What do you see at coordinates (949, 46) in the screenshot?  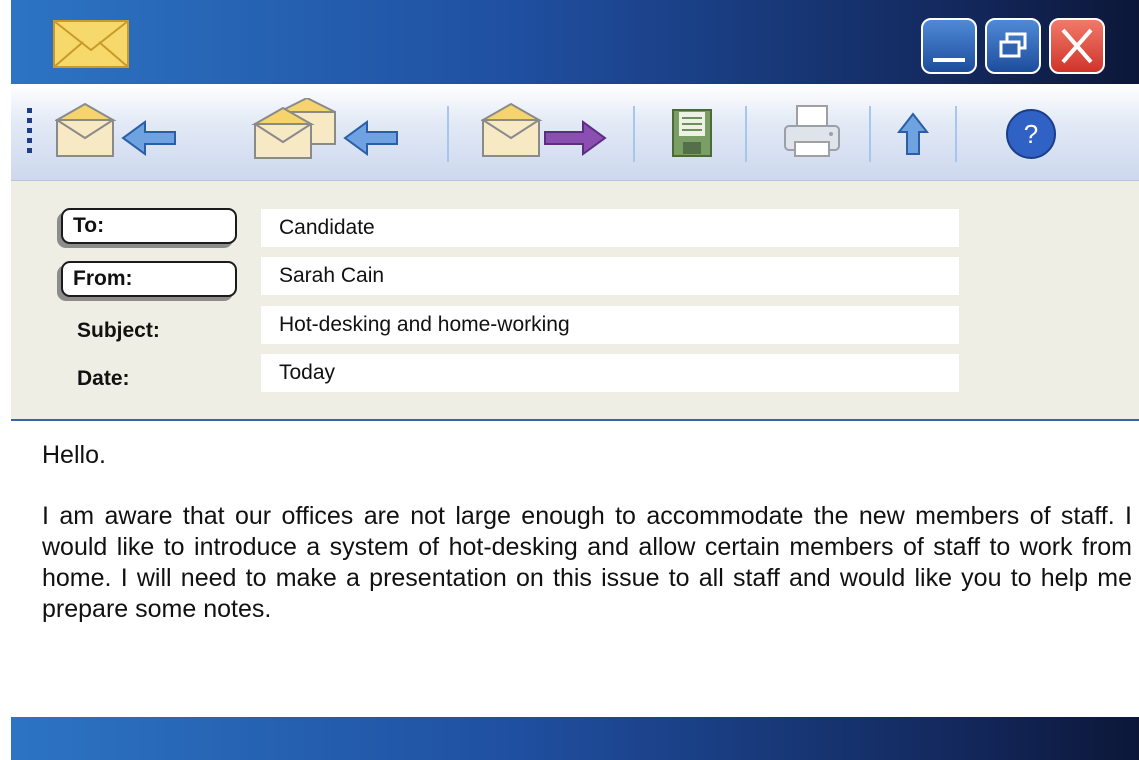 I see `minimize-button` at bounding box center [949, 46].